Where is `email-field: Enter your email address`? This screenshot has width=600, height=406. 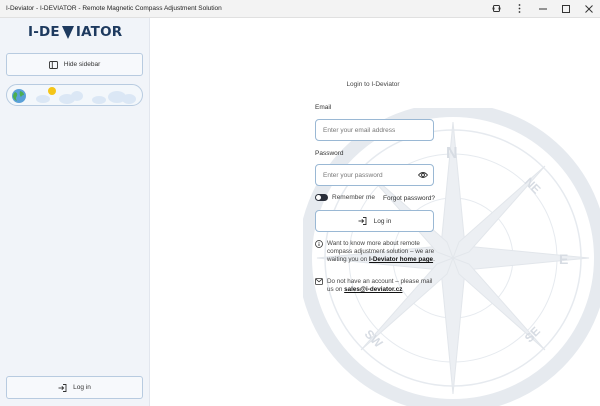
email-field: Enter your email address is located at coordinates (374, 130).